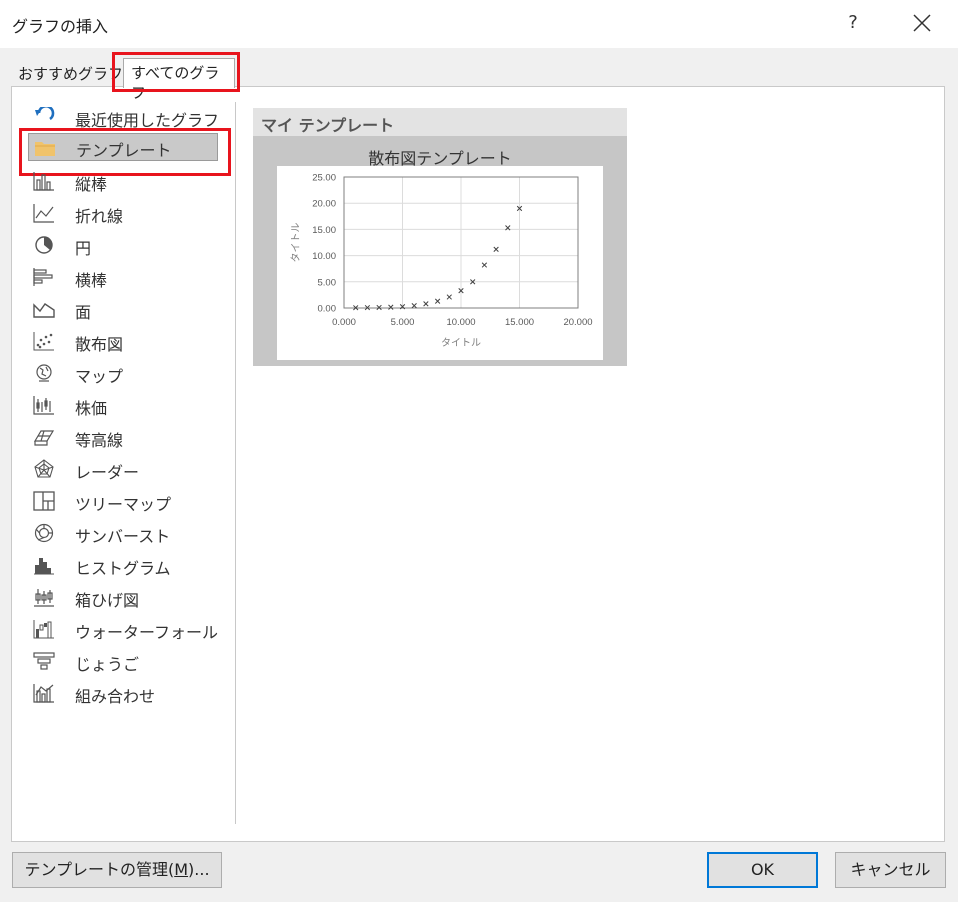 The image size is (958, 902). I want to click on sidebar-item-radar: レーダー, so click(123, 469).